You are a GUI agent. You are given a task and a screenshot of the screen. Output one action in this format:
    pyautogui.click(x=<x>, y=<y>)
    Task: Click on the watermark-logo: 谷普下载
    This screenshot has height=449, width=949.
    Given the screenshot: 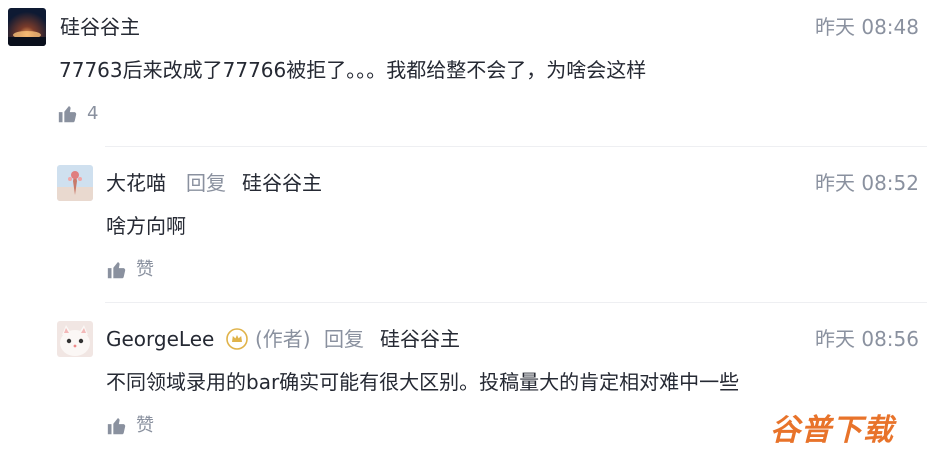 What is the action you would take?
    pyautogui.click(x=832, y=430)
    